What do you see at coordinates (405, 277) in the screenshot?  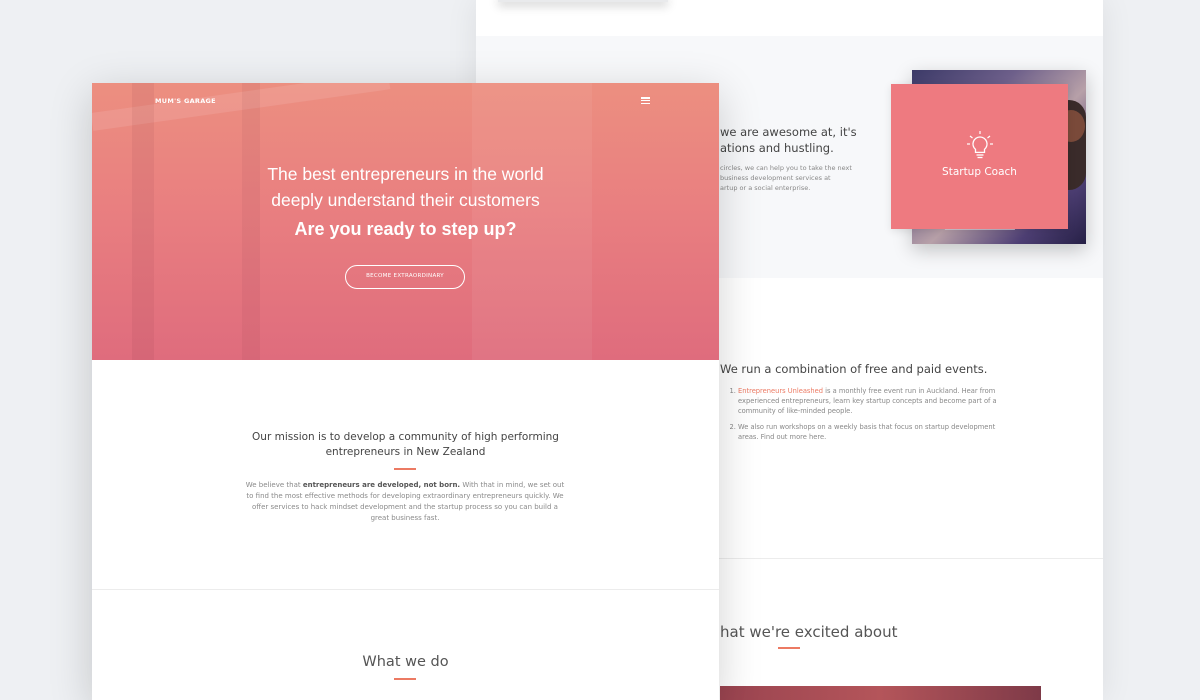 I see `become-extraordinary-button: BECOME EXTRAORDINARY` at bounding box center [405, 277].